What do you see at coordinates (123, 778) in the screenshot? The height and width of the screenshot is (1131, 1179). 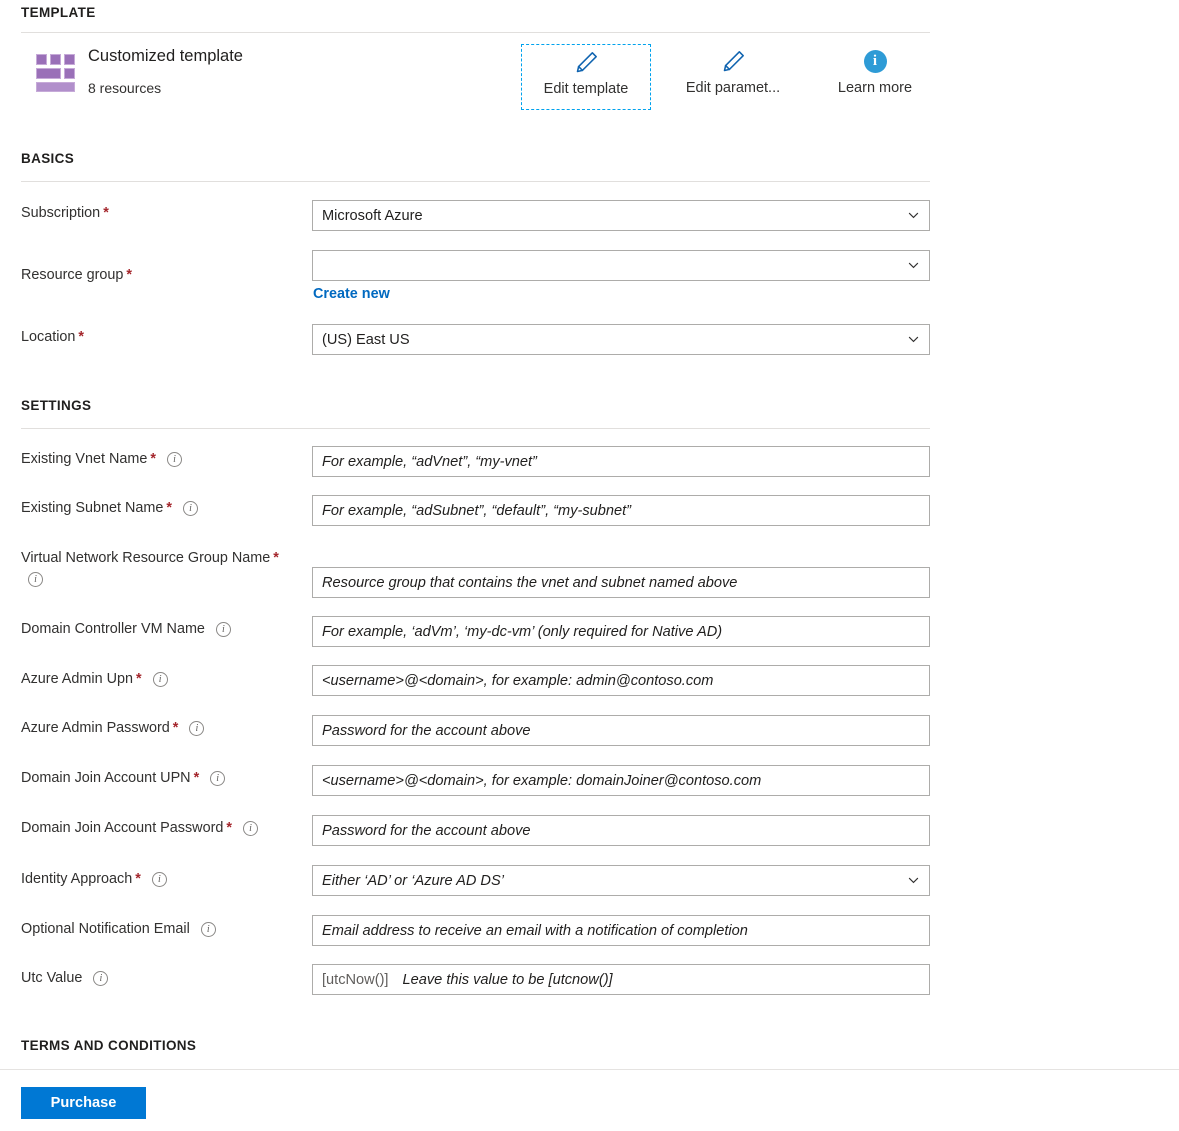 I see `domain-join-account-upn-label: Domain Join Account UPN * i` at bounding box center [123, 778].